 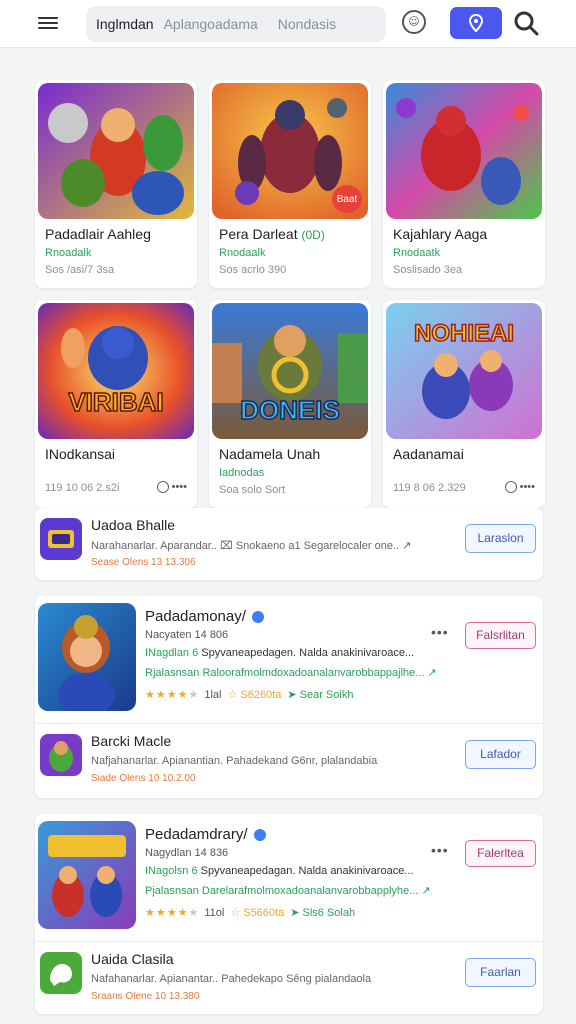 I want to click on app-downloads: ➤ Sls6 Solah, so click(x=323, y=913).